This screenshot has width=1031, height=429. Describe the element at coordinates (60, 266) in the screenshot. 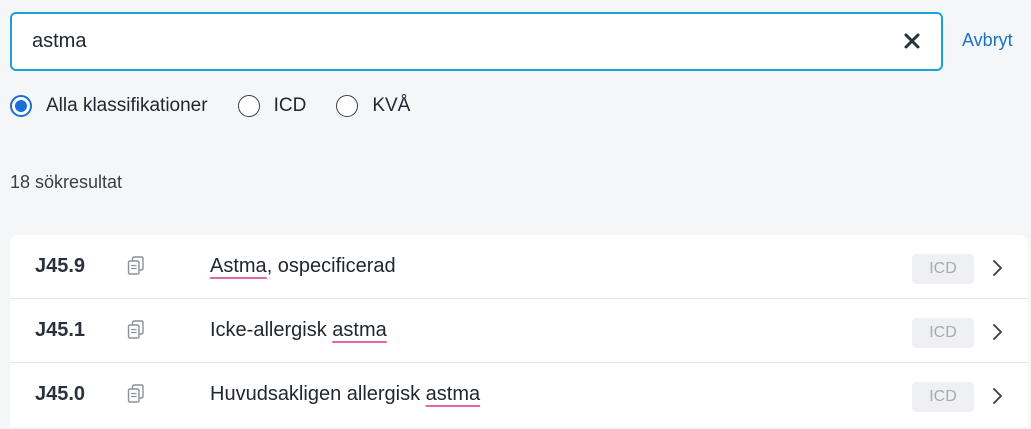

I see `diagnosis-code: J45.9` at that location.